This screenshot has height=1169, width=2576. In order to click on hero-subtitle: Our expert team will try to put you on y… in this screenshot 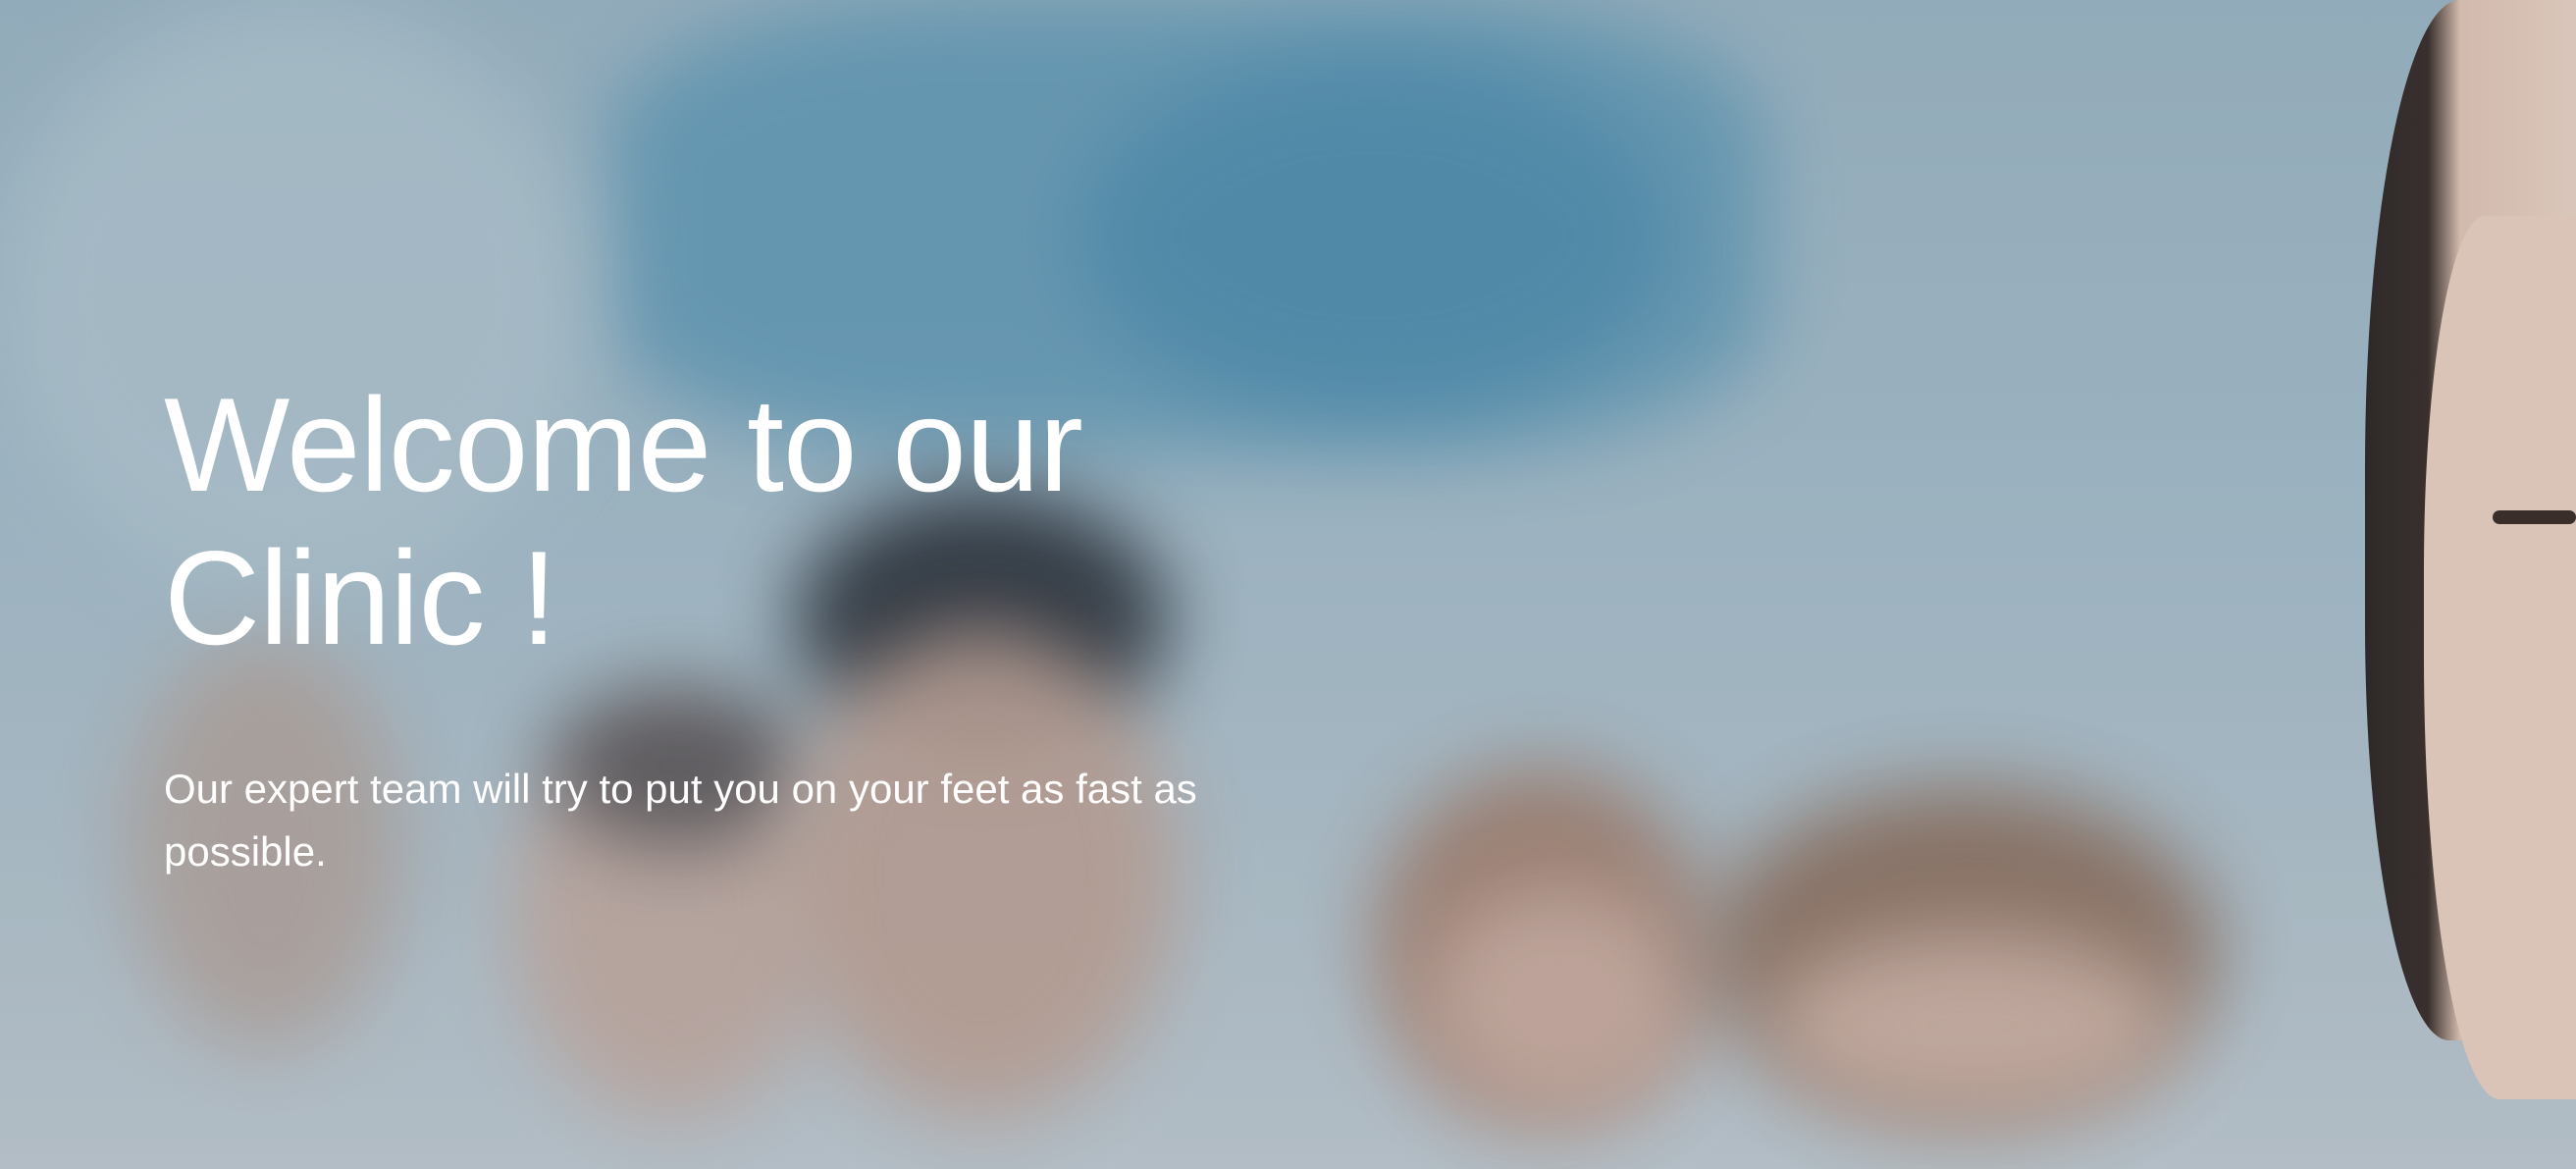, I will do `click(680, 820)`.